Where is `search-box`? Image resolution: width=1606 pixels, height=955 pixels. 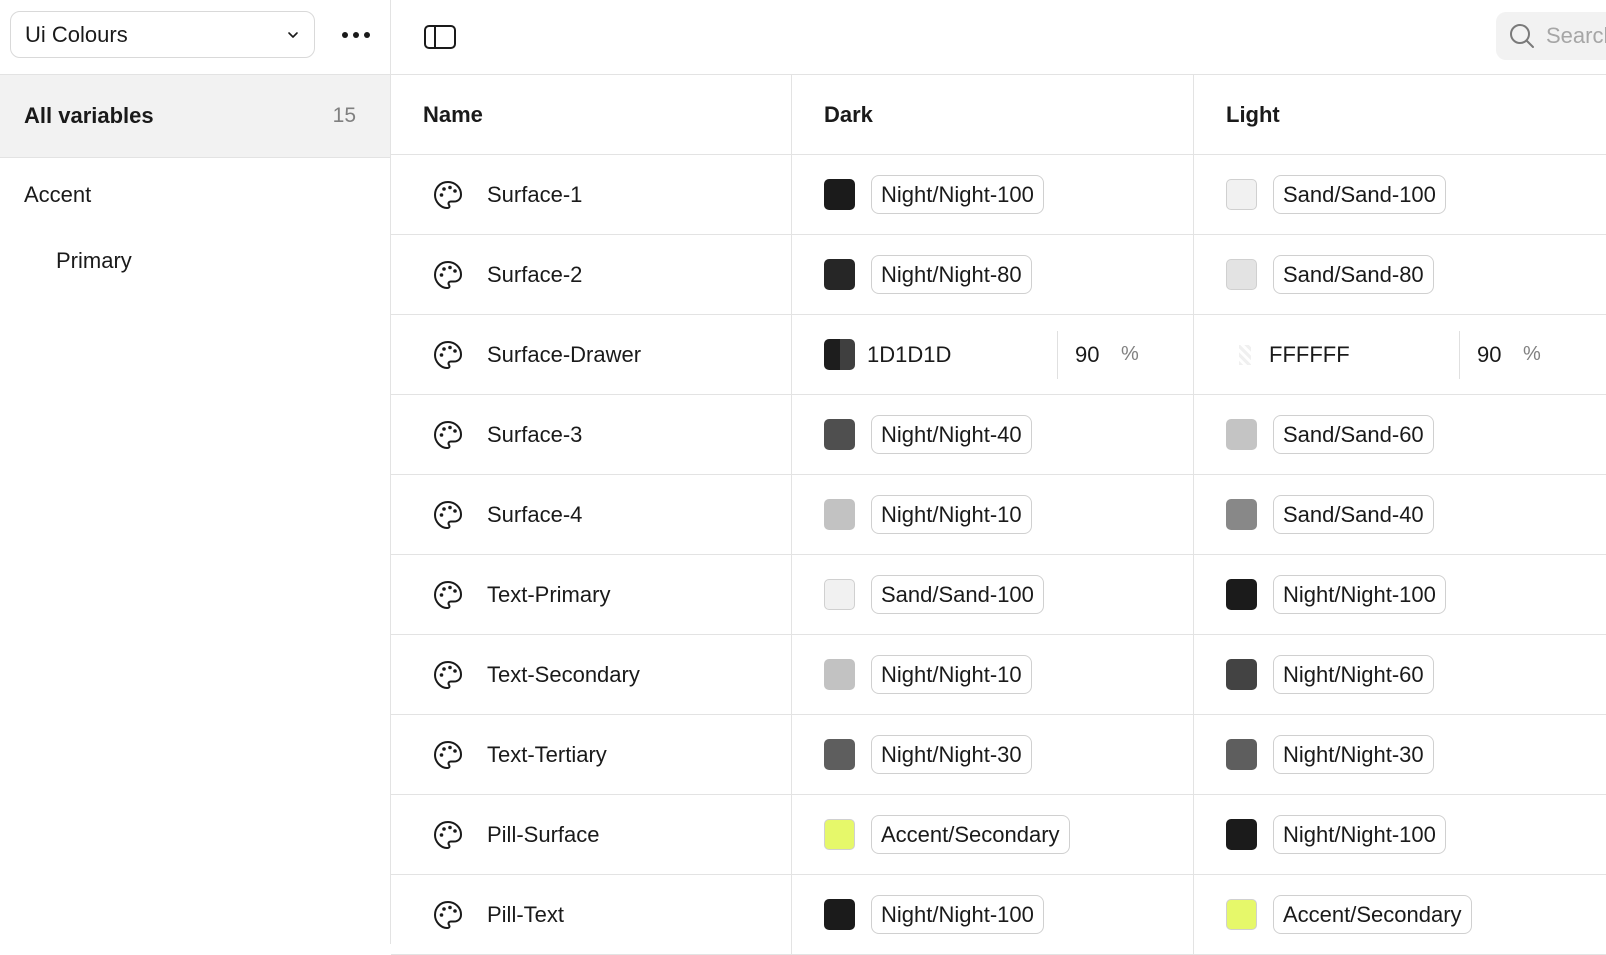
search-box is located at coordinates (1551, 36).